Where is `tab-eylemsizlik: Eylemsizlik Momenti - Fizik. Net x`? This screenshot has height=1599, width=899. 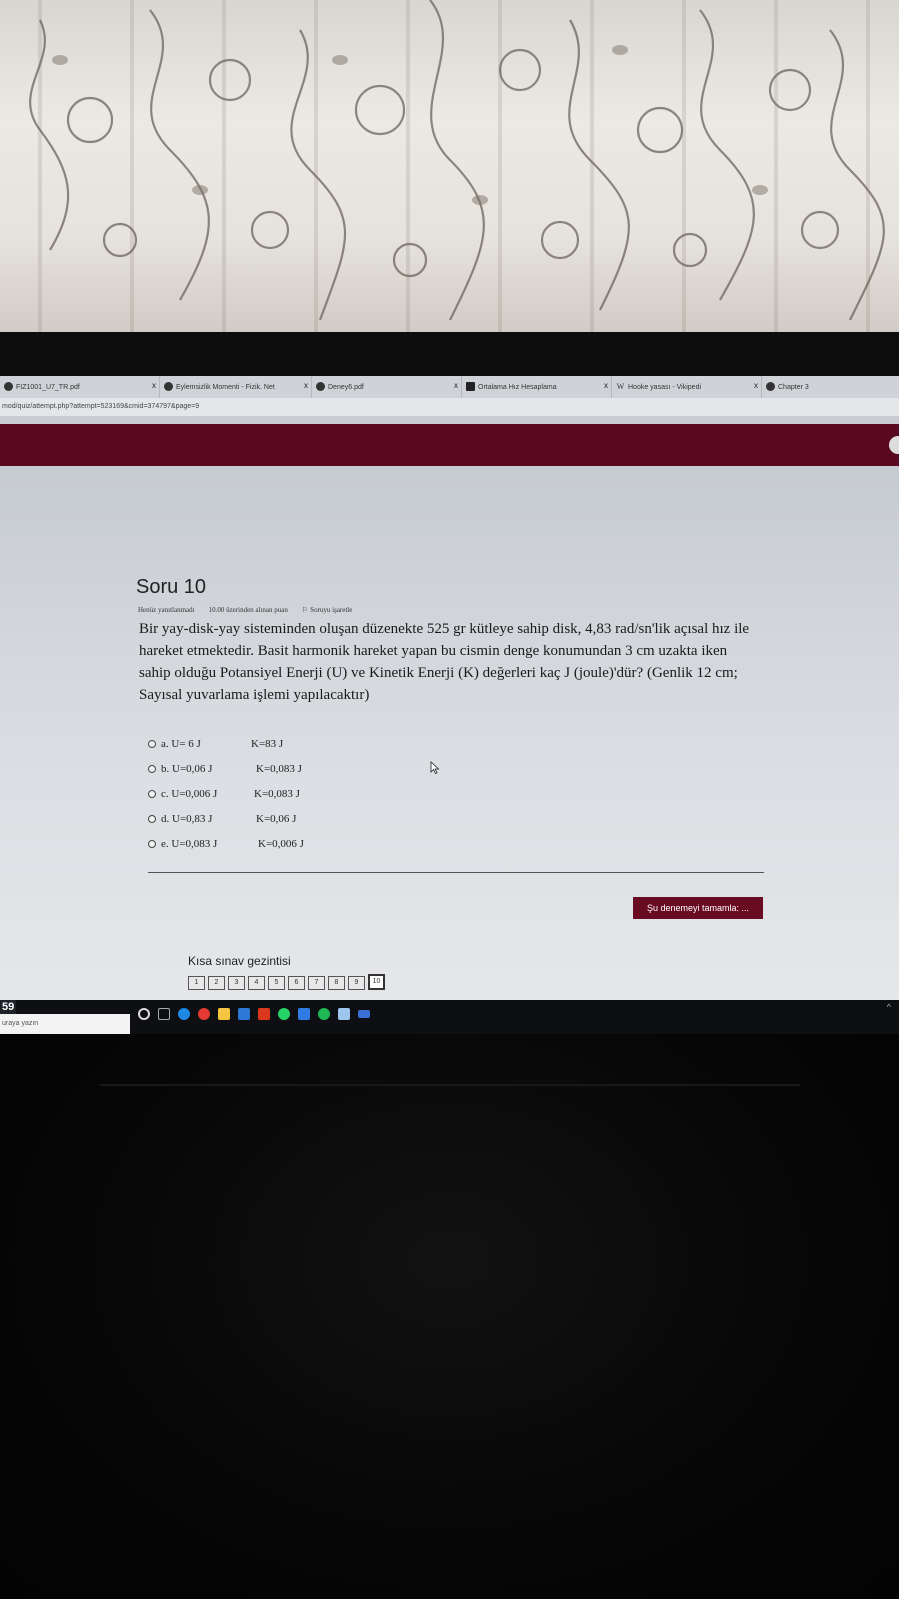
tab-eylemsizlik: Eylemsizlik Momenti - Fizik. Net x is located at coordinates (236, 387).